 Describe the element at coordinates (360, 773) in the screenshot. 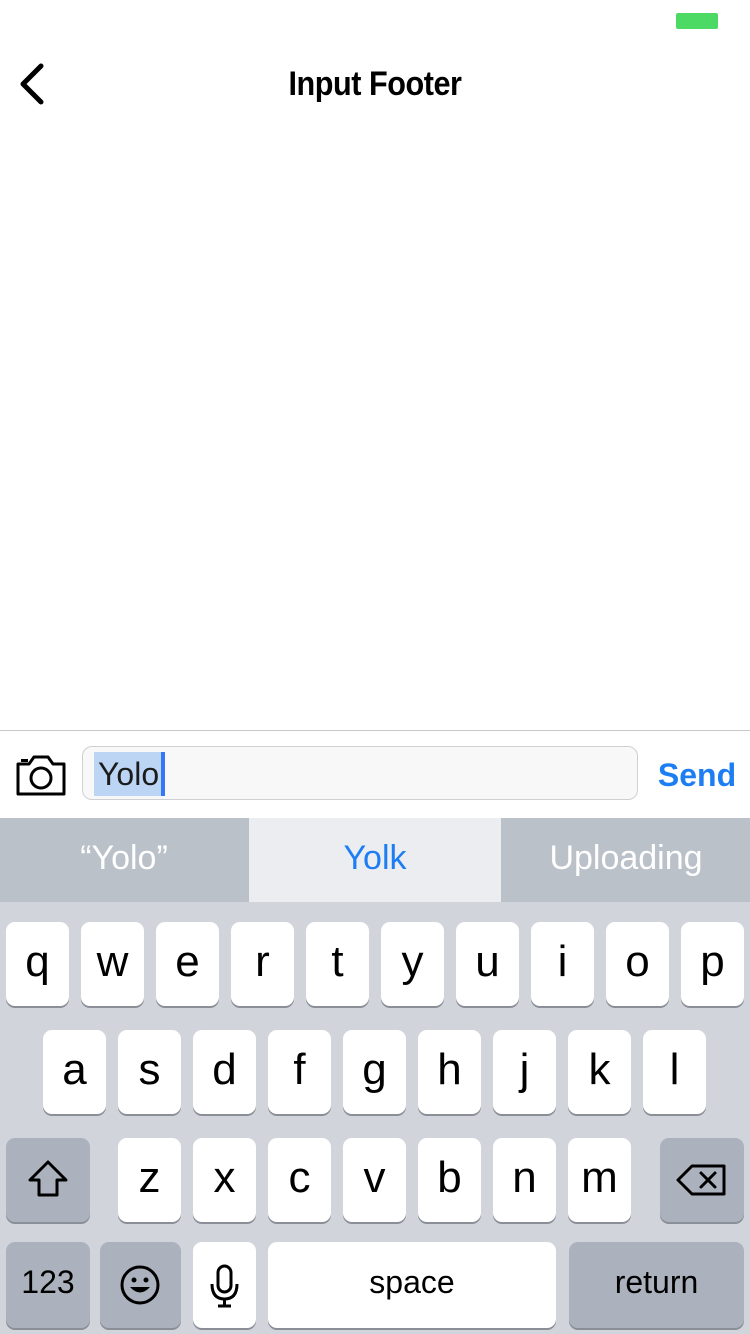

I see `message-input` at that location.